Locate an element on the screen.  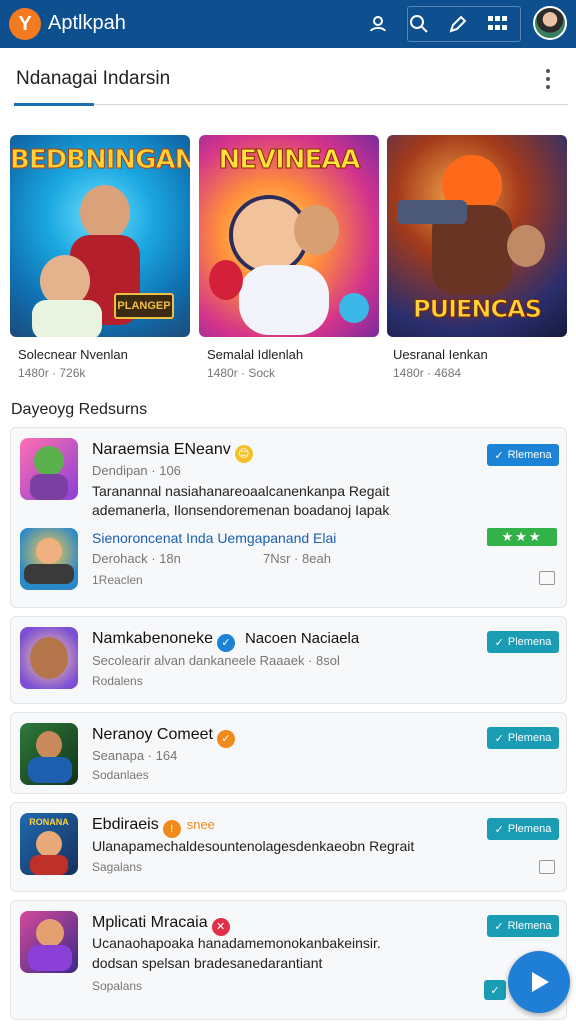
app-small: Sodanlaes is located at coordinates (120, 775).